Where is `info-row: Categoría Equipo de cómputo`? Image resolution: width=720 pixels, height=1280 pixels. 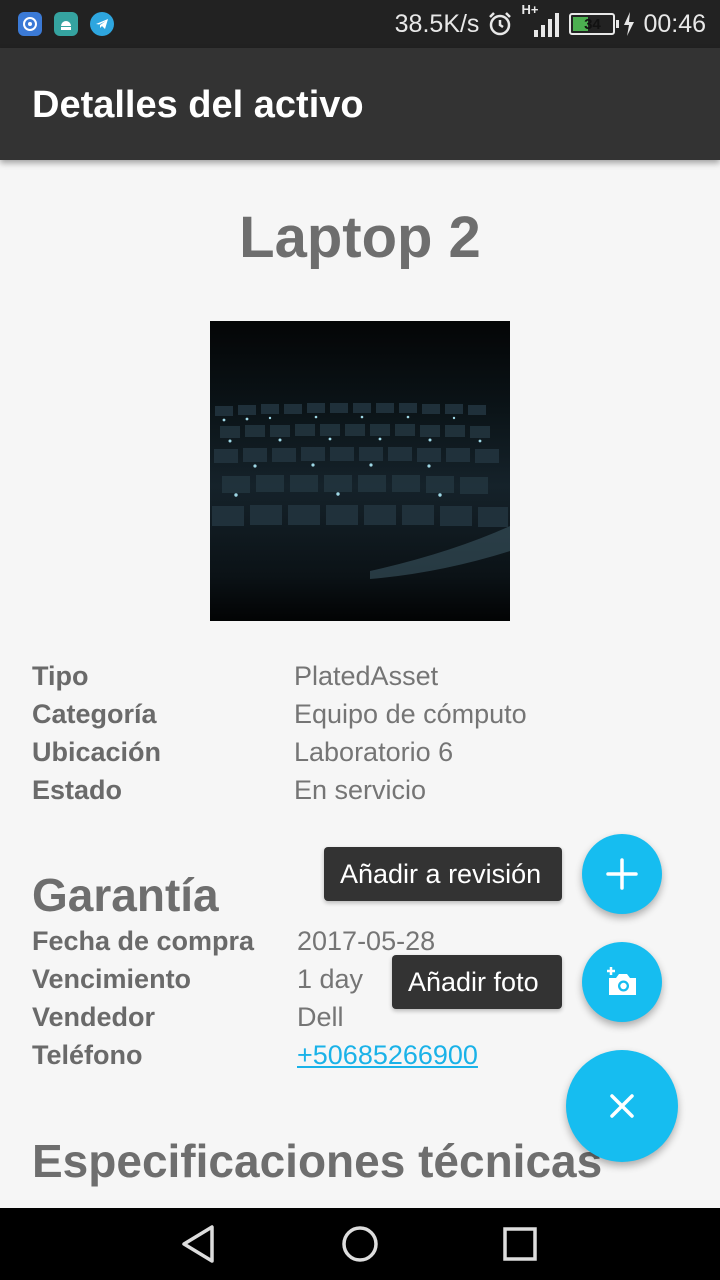
info-row: Categoría Equipo de cómputo is located at coordinates (362, 718).